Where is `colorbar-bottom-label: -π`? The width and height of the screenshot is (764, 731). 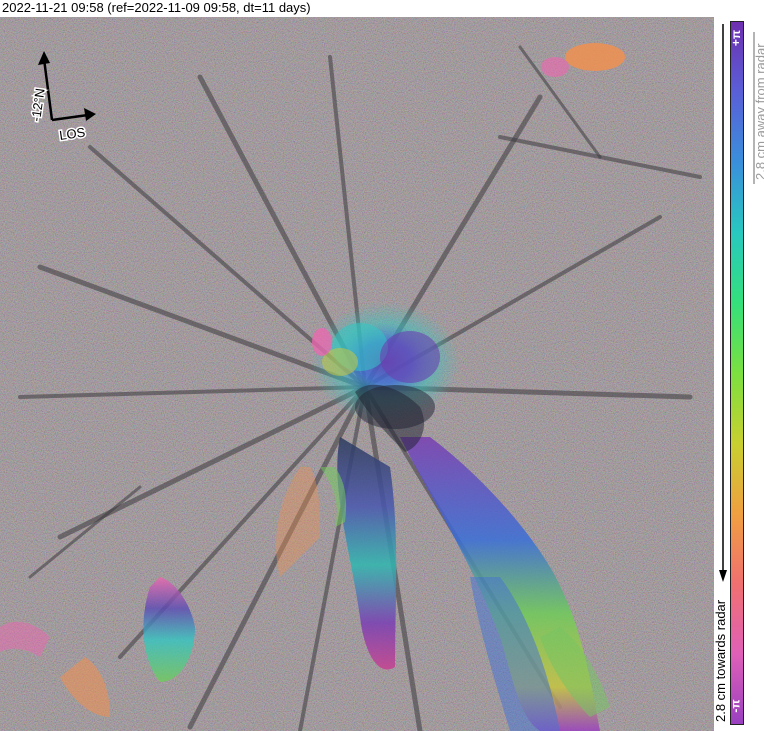
colorbar-bottom-label: -π is located at coordinates (736, 706).